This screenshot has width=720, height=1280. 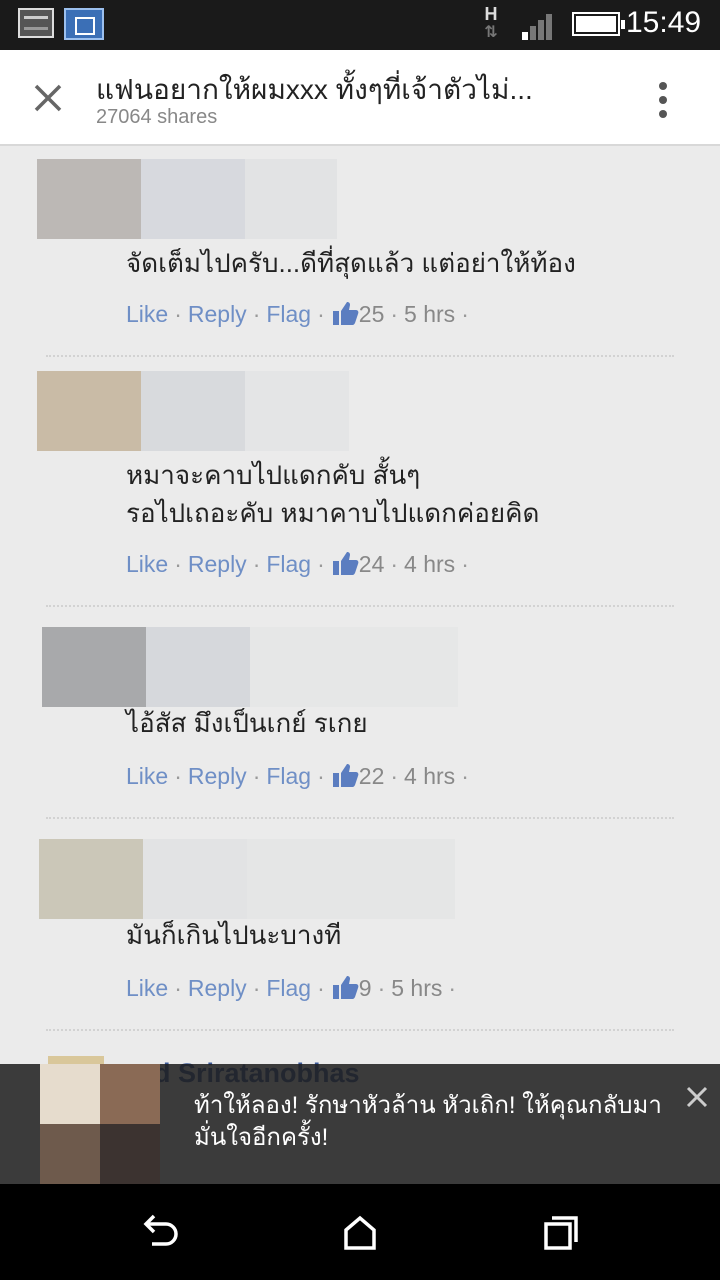 I want to click on comment-actions: Like · Reply · Flag · 24 · 4 hrs ·, so click(x=297, y=564).